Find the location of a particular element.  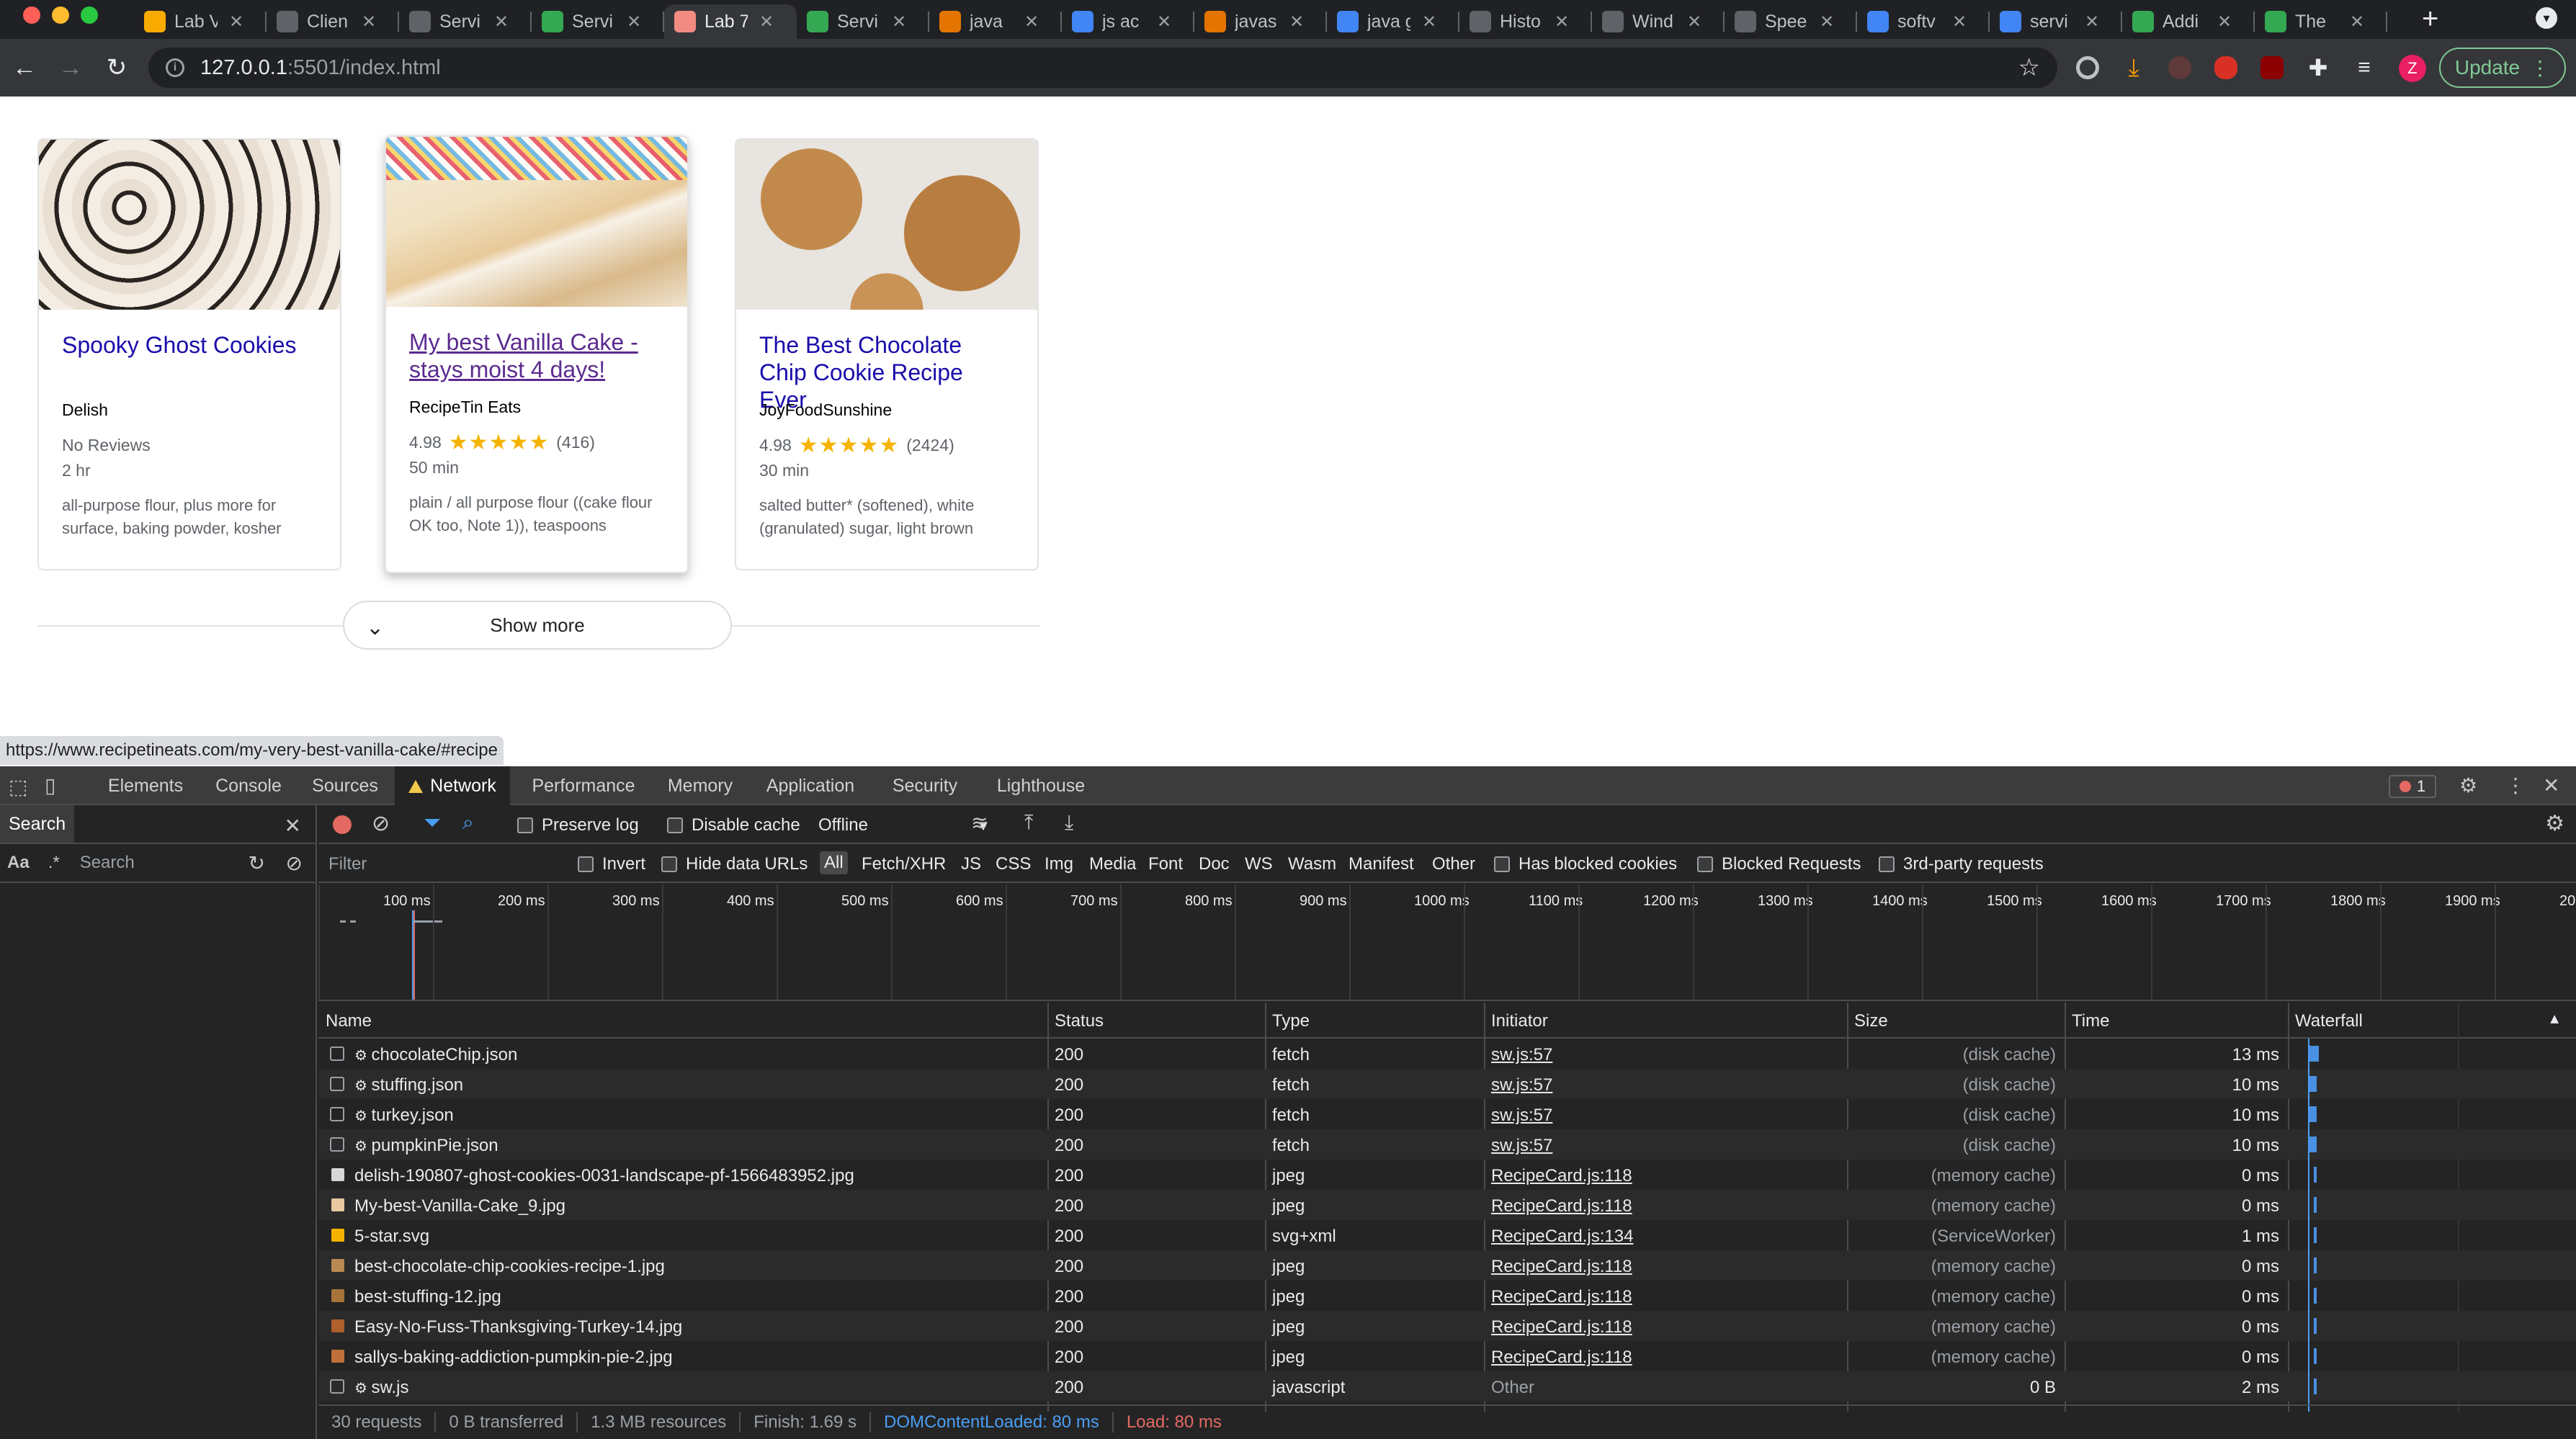

browser-tab: The ✕ is located at coordinates (2321, 21).